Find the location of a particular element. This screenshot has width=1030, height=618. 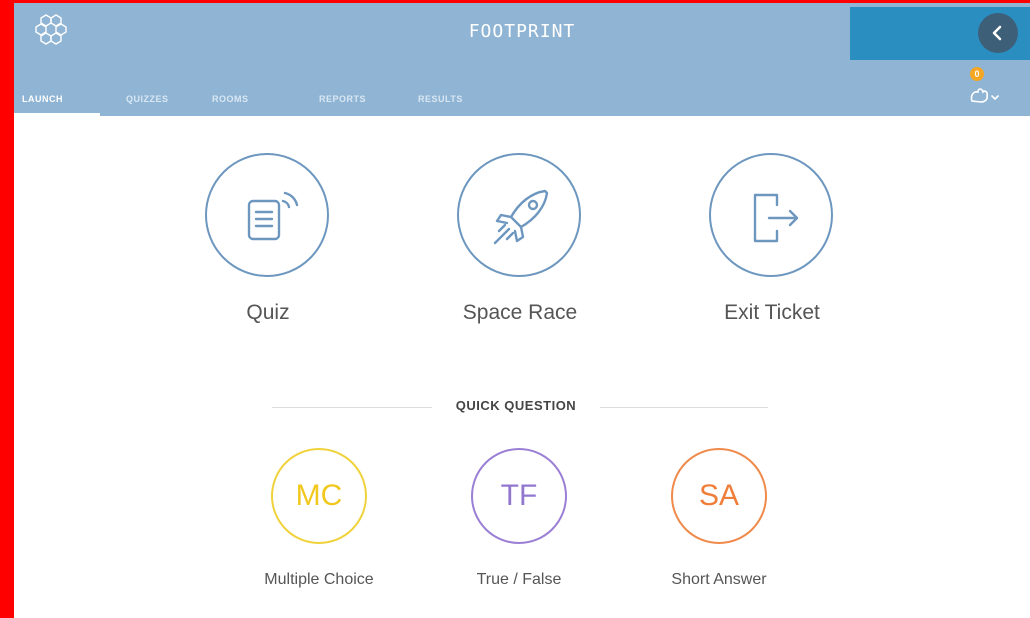

tab-results: RESULTS is located at coordinates (440, 102).